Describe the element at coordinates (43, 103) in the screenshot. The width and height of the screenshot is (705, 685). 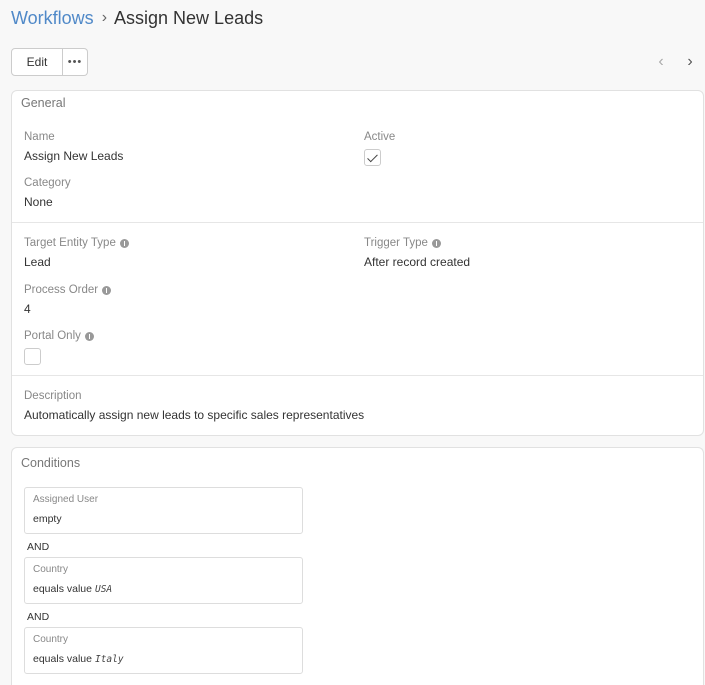
I see `general-panel-title: General` at that location.